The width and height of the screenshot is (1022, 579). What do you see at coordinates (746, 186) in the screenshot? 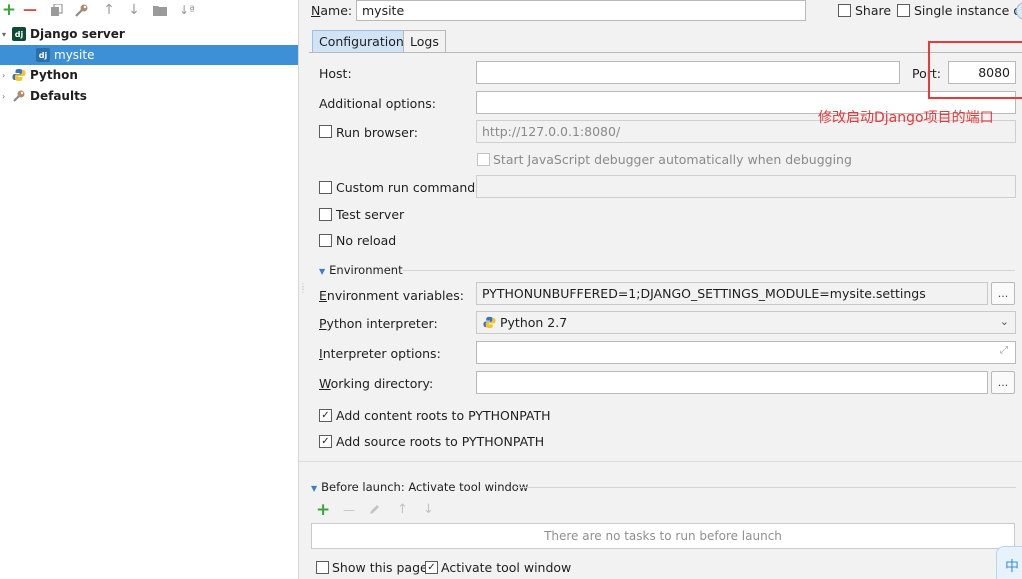
I see `custom-run-command-input` at bounding box center [746, 186].